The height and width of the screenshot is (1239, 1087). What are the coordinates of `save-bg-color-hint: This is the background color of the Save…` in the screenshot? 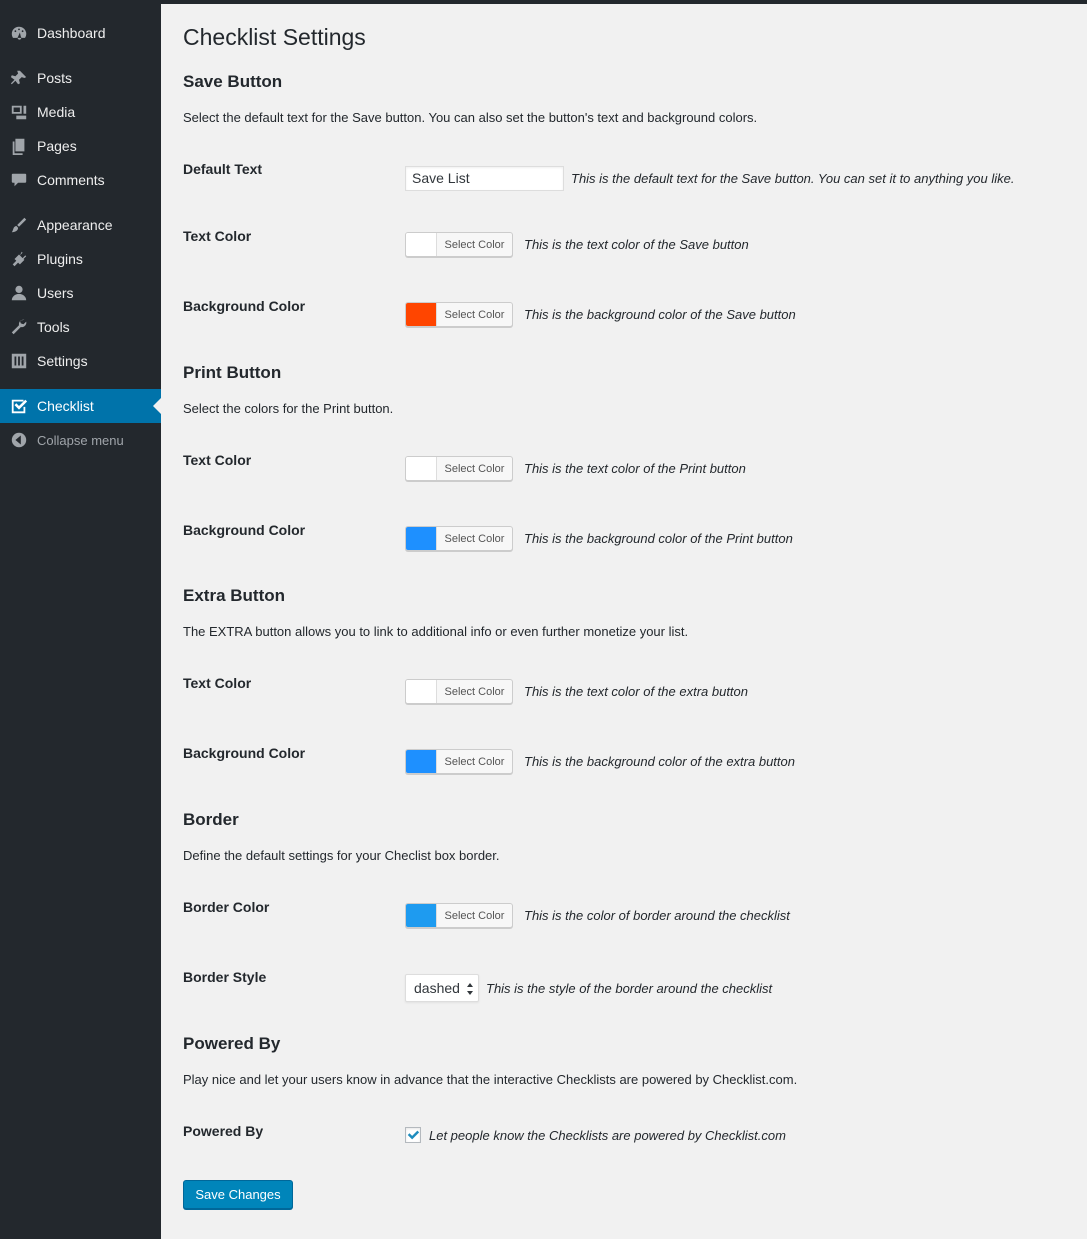 It's located at (660, 314).